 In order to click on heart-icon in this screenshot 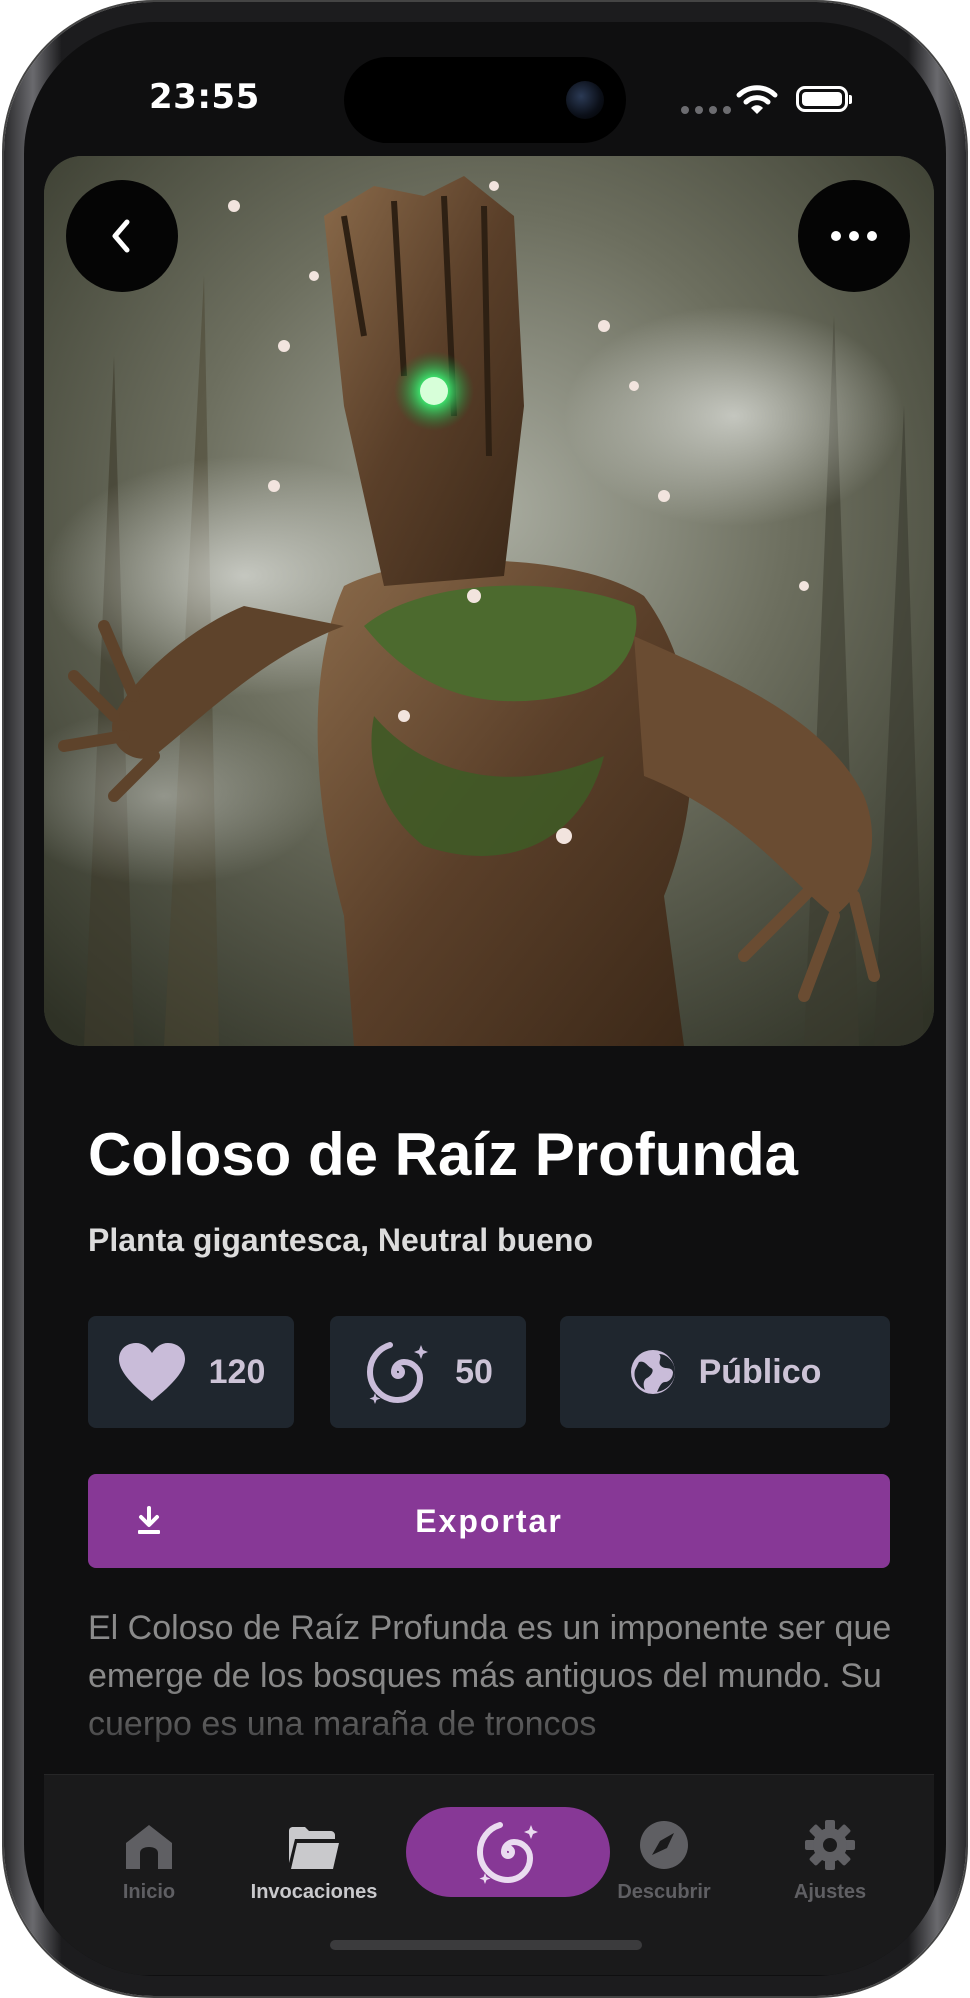, I will do `click(151, 1372)`.